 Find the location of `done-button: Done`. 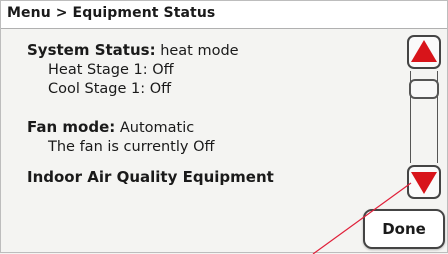

done-button: Done is located at coordinates (404, 229).